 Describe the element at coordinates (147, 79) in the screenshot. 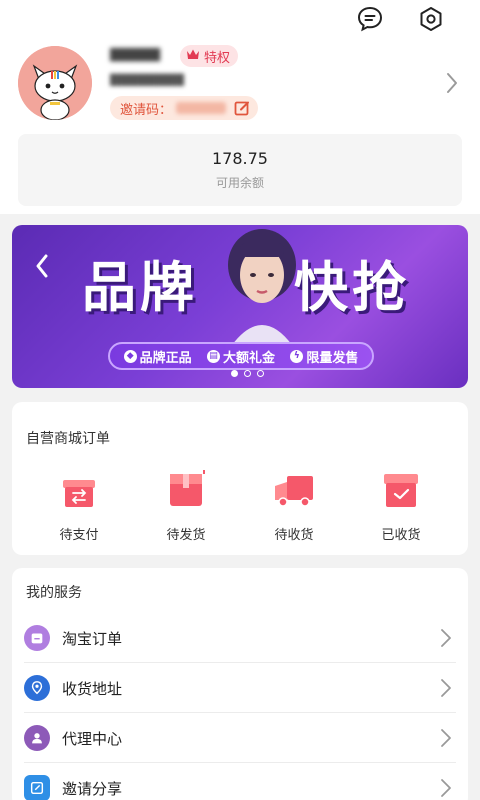

I see `user-id: ▇▇▇▇▇▇▇▇` at that location.